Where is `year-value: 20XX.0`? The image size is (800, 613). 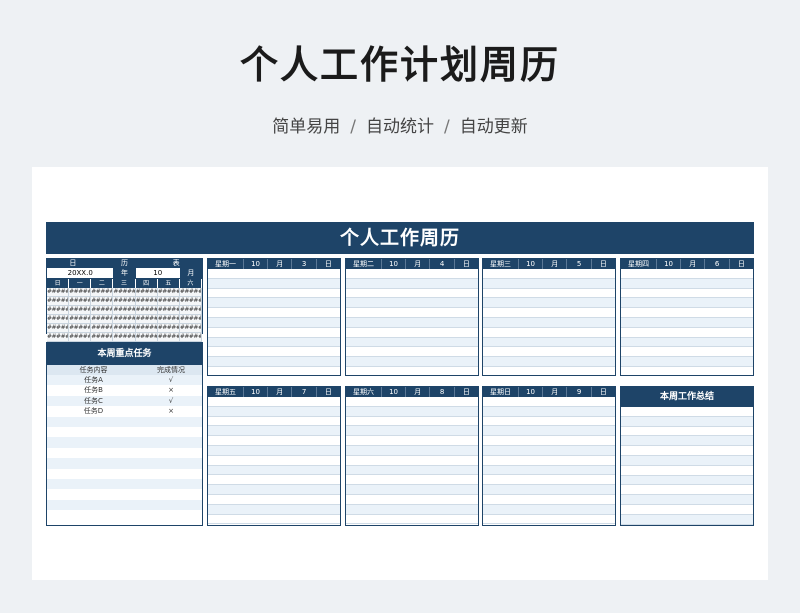
year-value: 20XX.0 is located at coordinates (80, 273).